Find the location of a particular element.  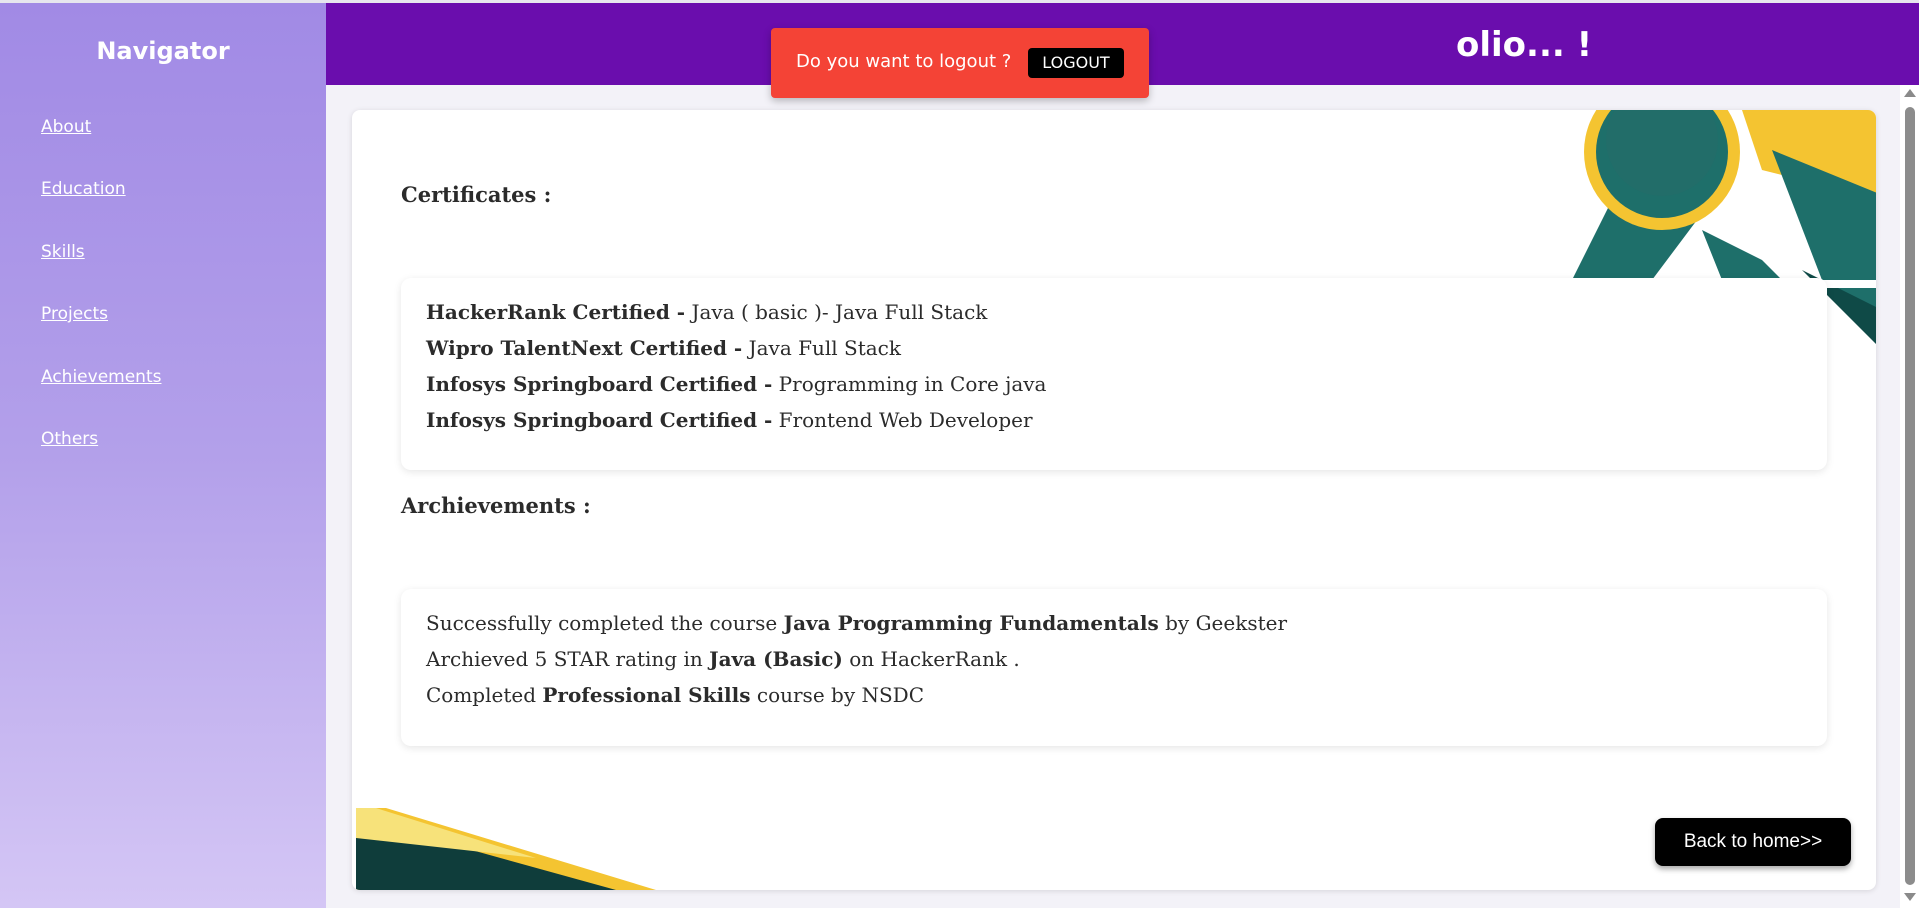

logout-prompt: Do you want to logout ? is located at coordinates (904, 61).